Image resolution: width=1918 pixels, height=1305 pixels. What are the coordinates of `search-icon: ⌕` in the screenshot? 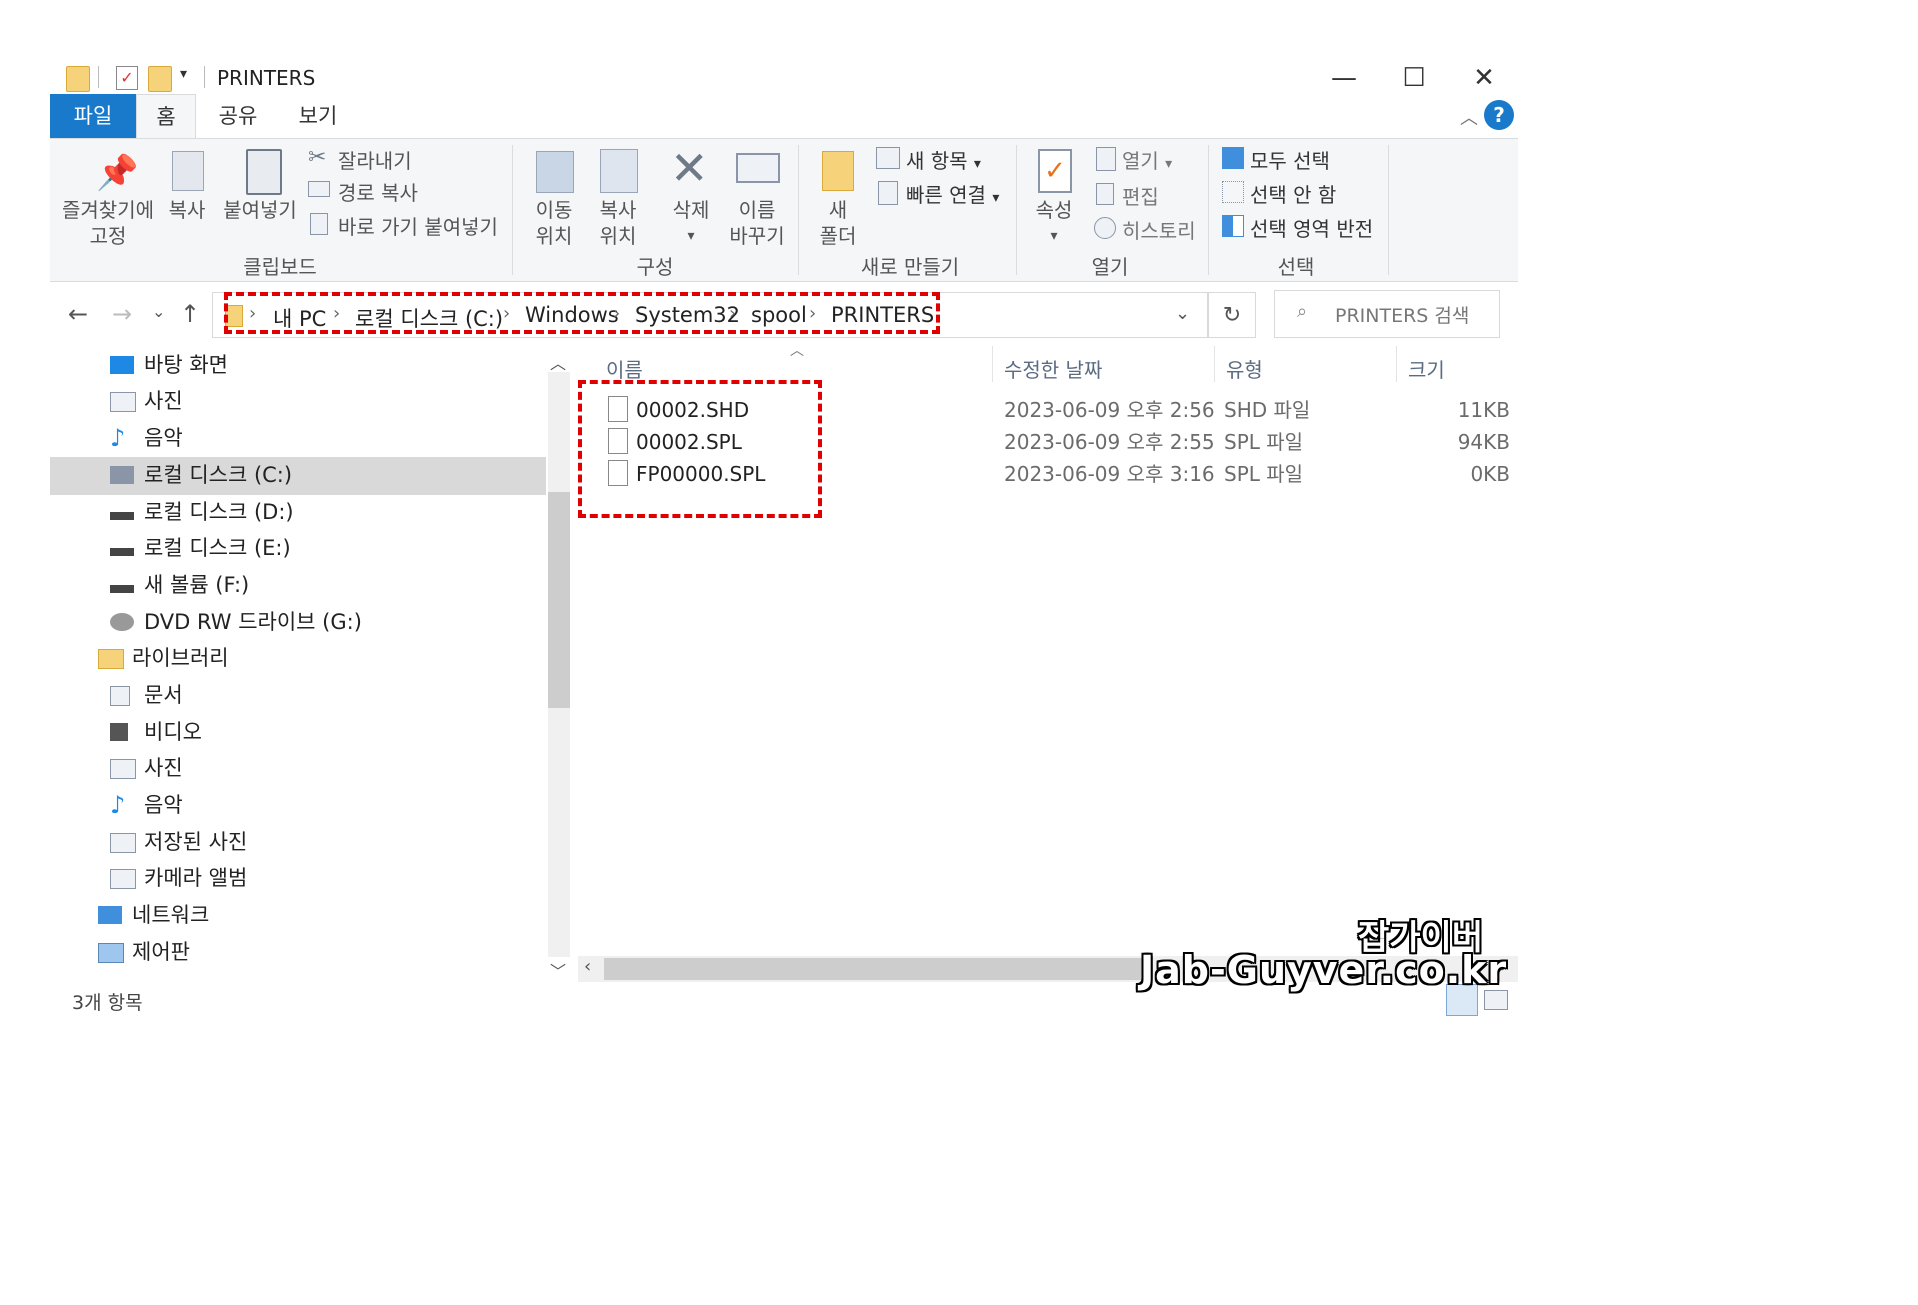 It's located at (1302, 311).